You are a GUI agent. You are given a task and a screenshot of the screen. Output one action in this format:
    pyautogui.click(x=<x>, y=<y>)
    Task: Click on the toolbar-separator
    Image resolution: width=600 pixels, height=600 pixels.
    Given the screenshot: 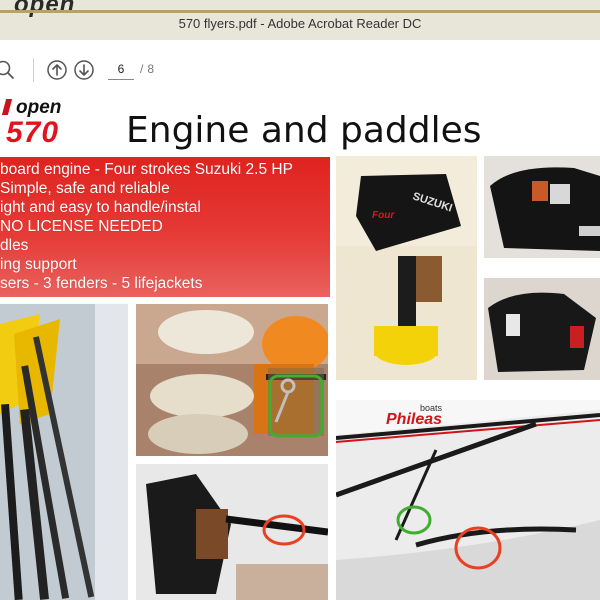 What is the action you would take?
    pyautogui.click(x=33, y=70)
    